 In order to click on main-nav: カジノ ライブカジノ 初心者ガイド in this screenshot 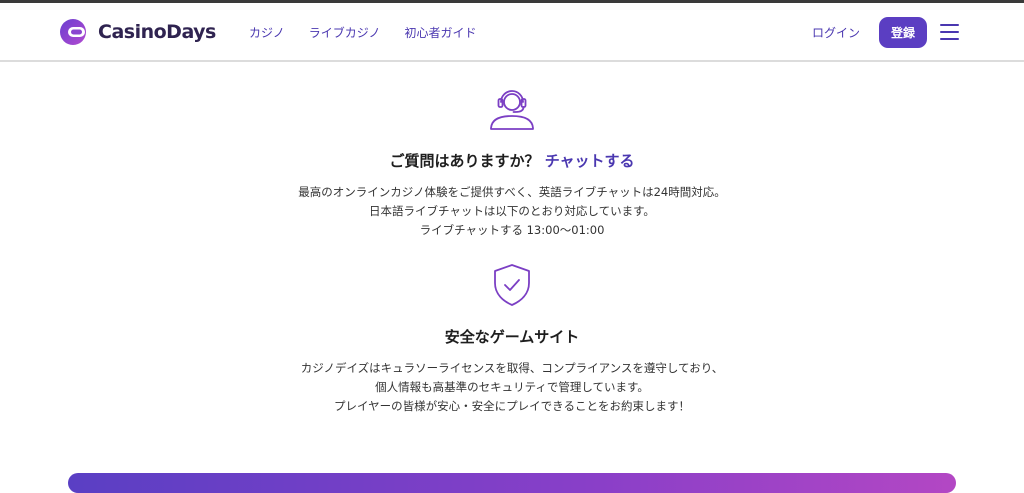, I will do `click(375, 32)`.